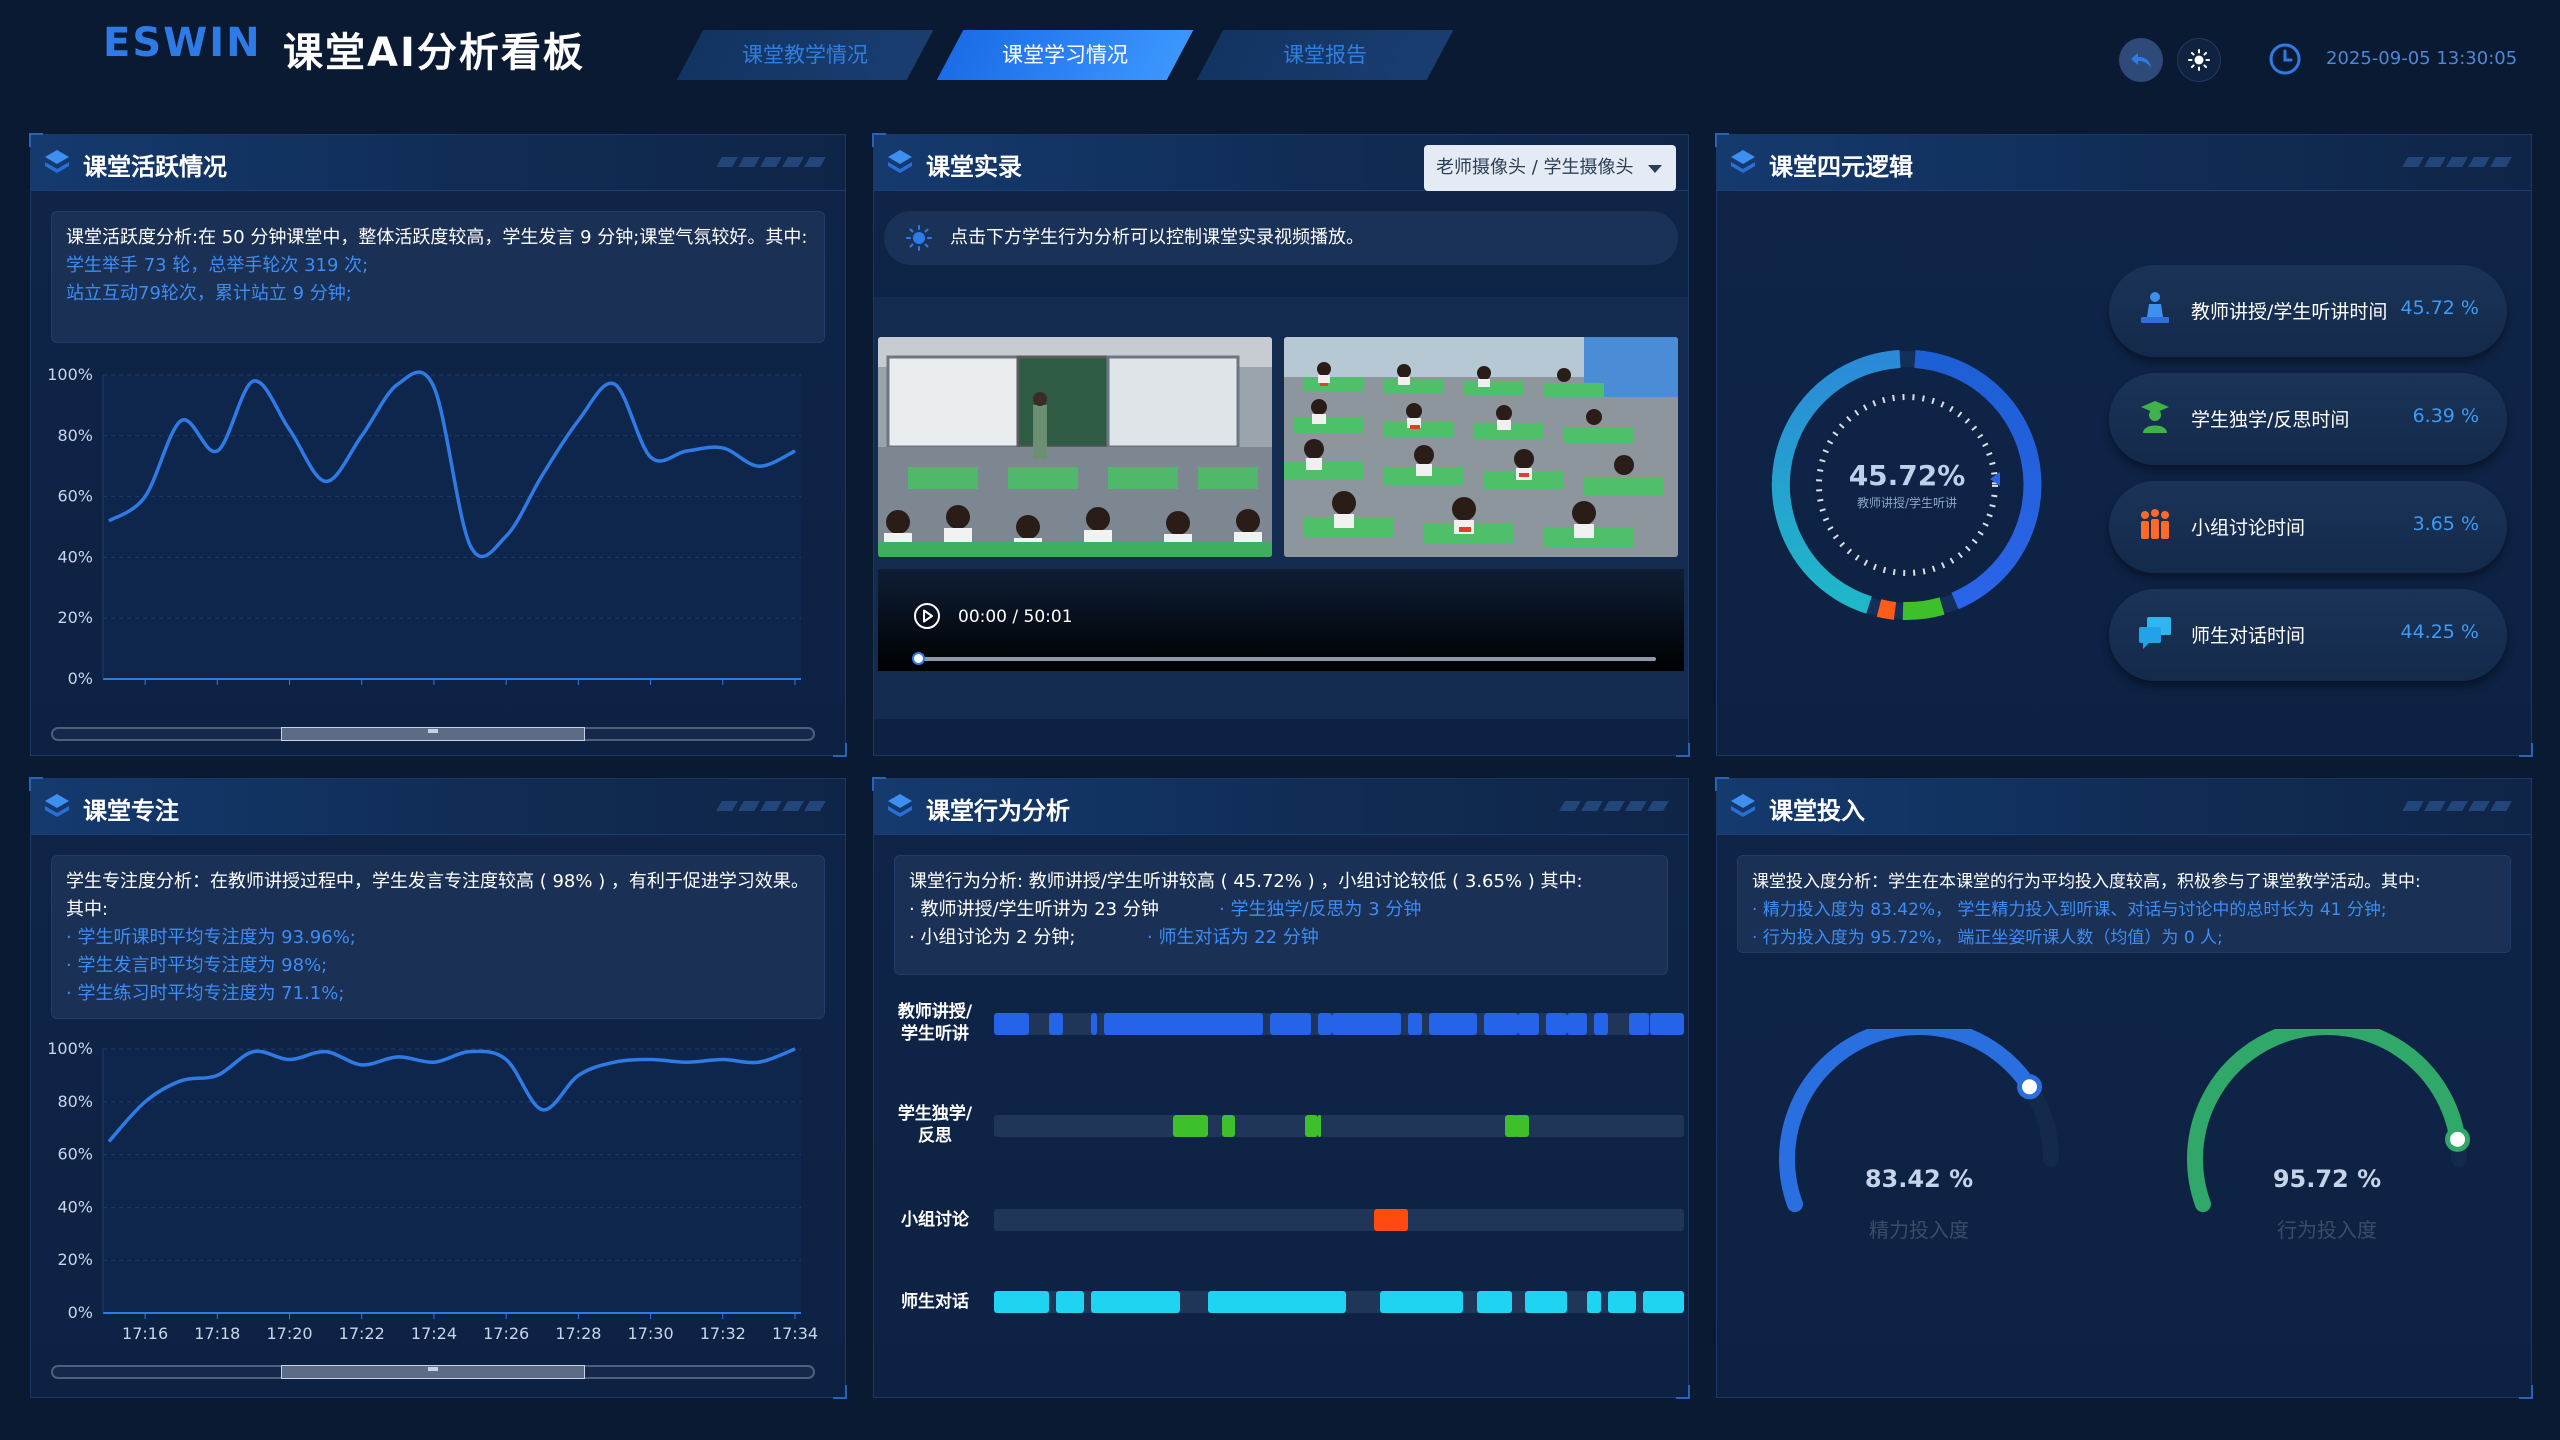  Describe the element at coordinates (1655, 169) in the screenshot. I see `chevron-down-icon` at that location.